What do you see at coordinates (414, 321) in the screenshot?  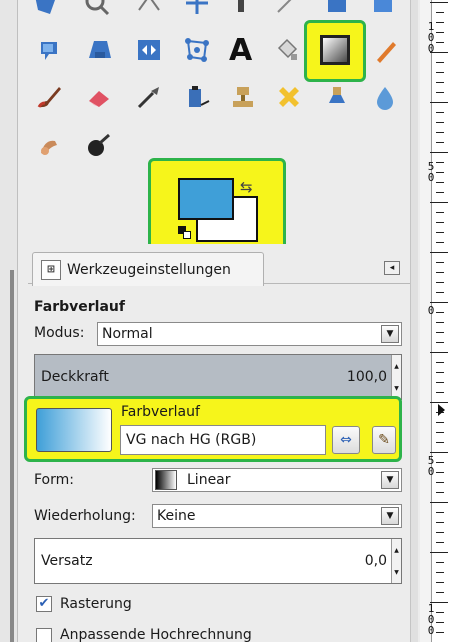 I see `dock-scrollbar` at bounding box center [414, 321].